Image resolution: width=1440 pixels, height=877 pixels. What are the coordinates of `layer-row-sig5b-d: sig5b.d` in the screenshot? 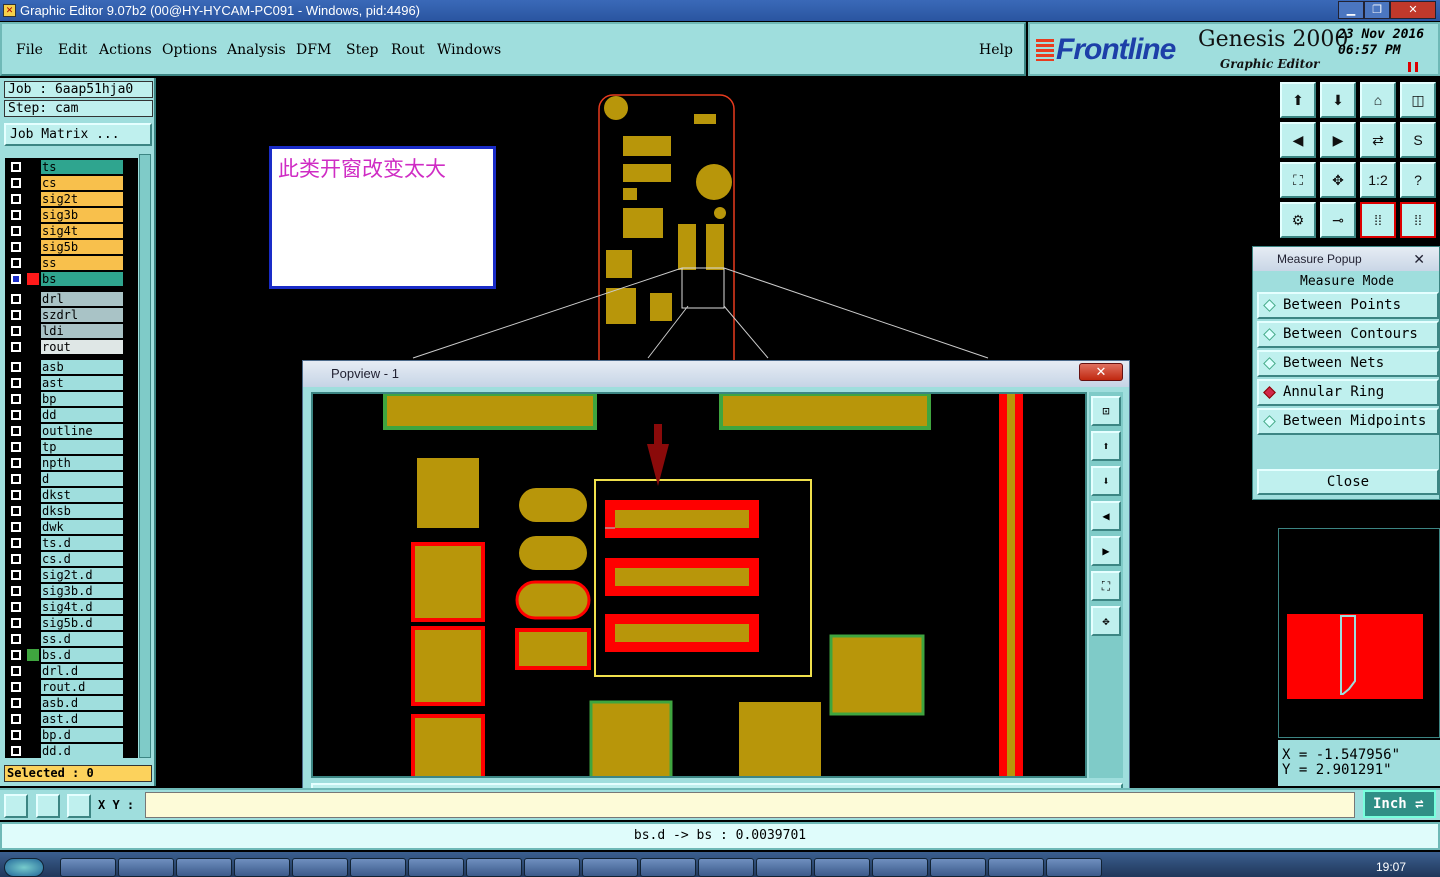 It's located at (65, 623).